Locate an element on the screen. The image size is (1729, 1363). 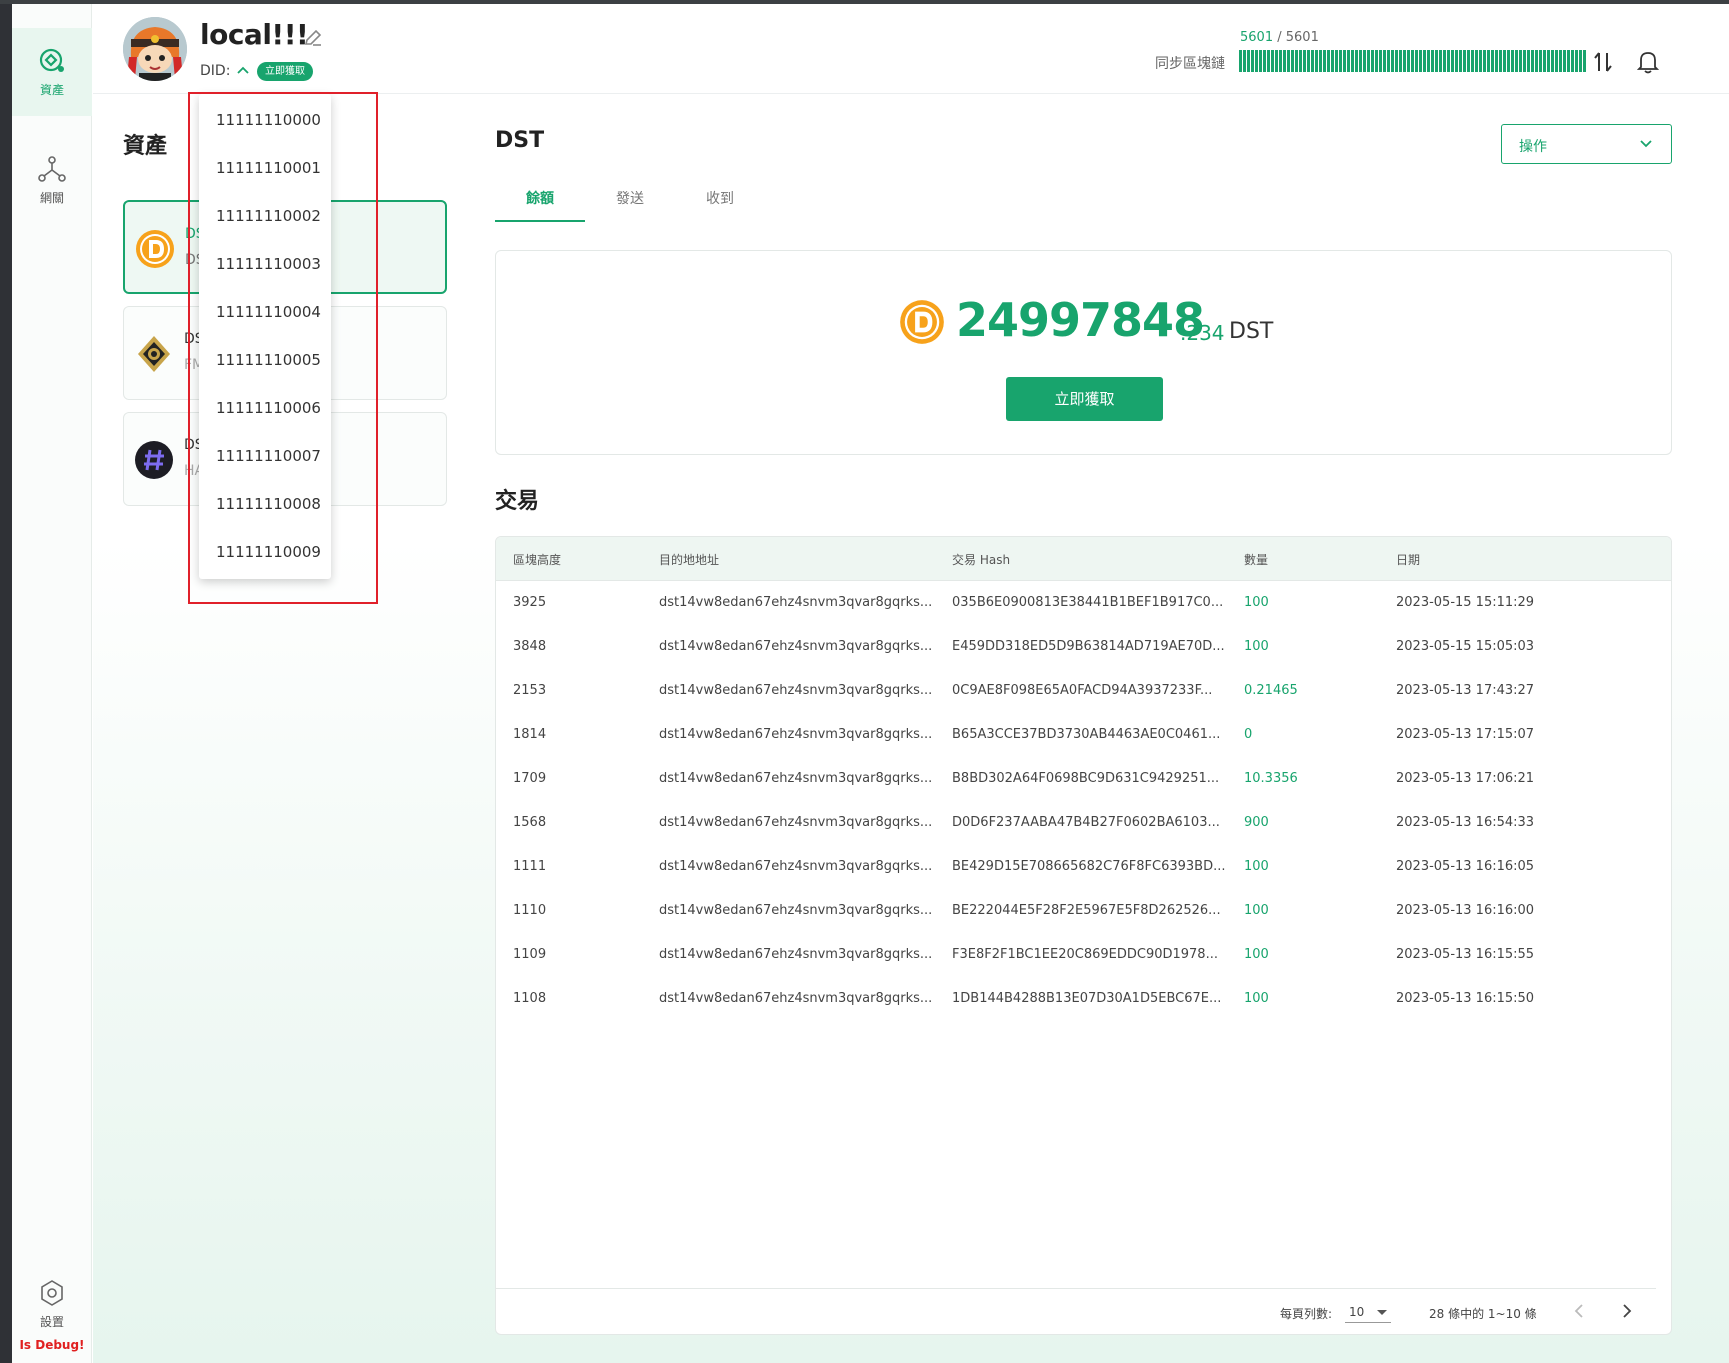
sidebar-item-network: 網關 is located at coordinates (52, 180).